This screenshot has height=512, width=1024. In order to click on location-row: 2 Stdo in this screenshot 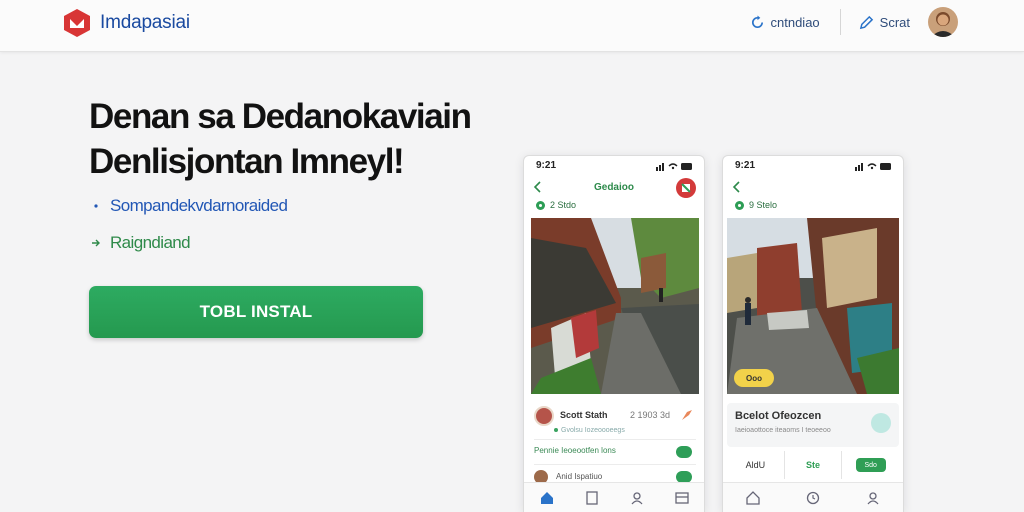, I will do `click(556, 205)`.